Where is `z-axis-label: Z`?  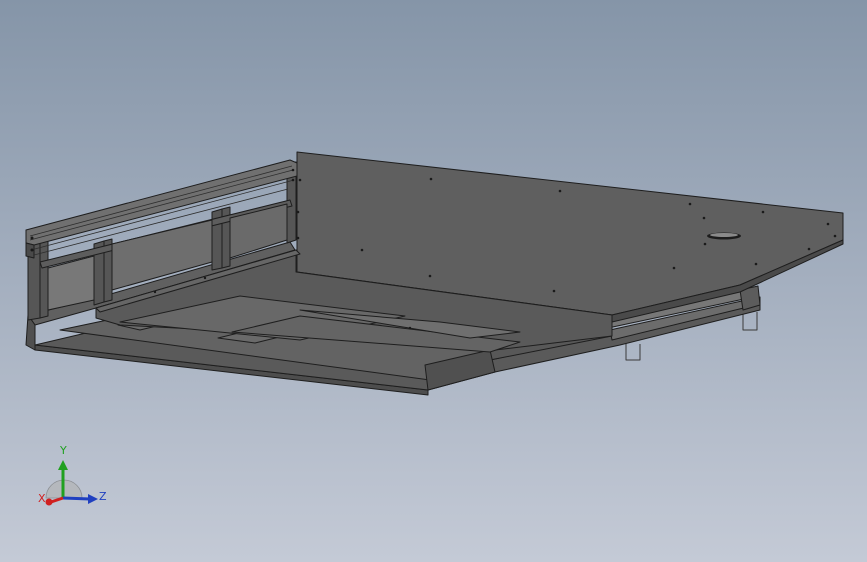 z-axis-label: Z is located at coordinates (103, 496).